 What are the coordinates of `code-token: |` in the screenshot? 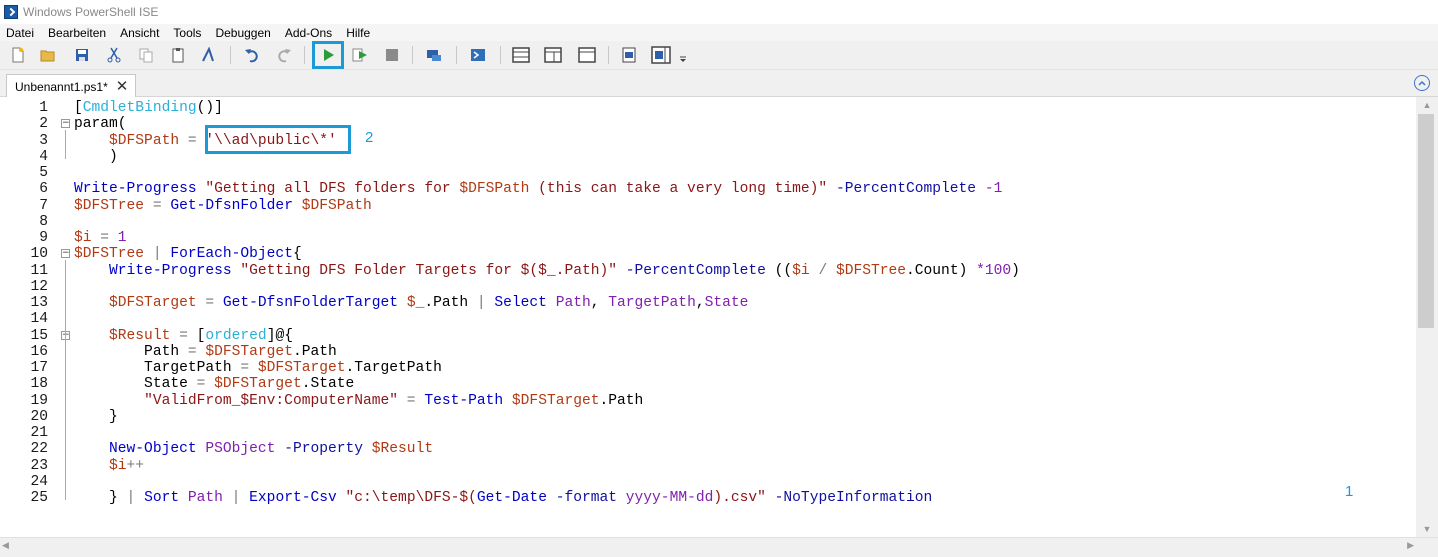 It's located at (485, 303).